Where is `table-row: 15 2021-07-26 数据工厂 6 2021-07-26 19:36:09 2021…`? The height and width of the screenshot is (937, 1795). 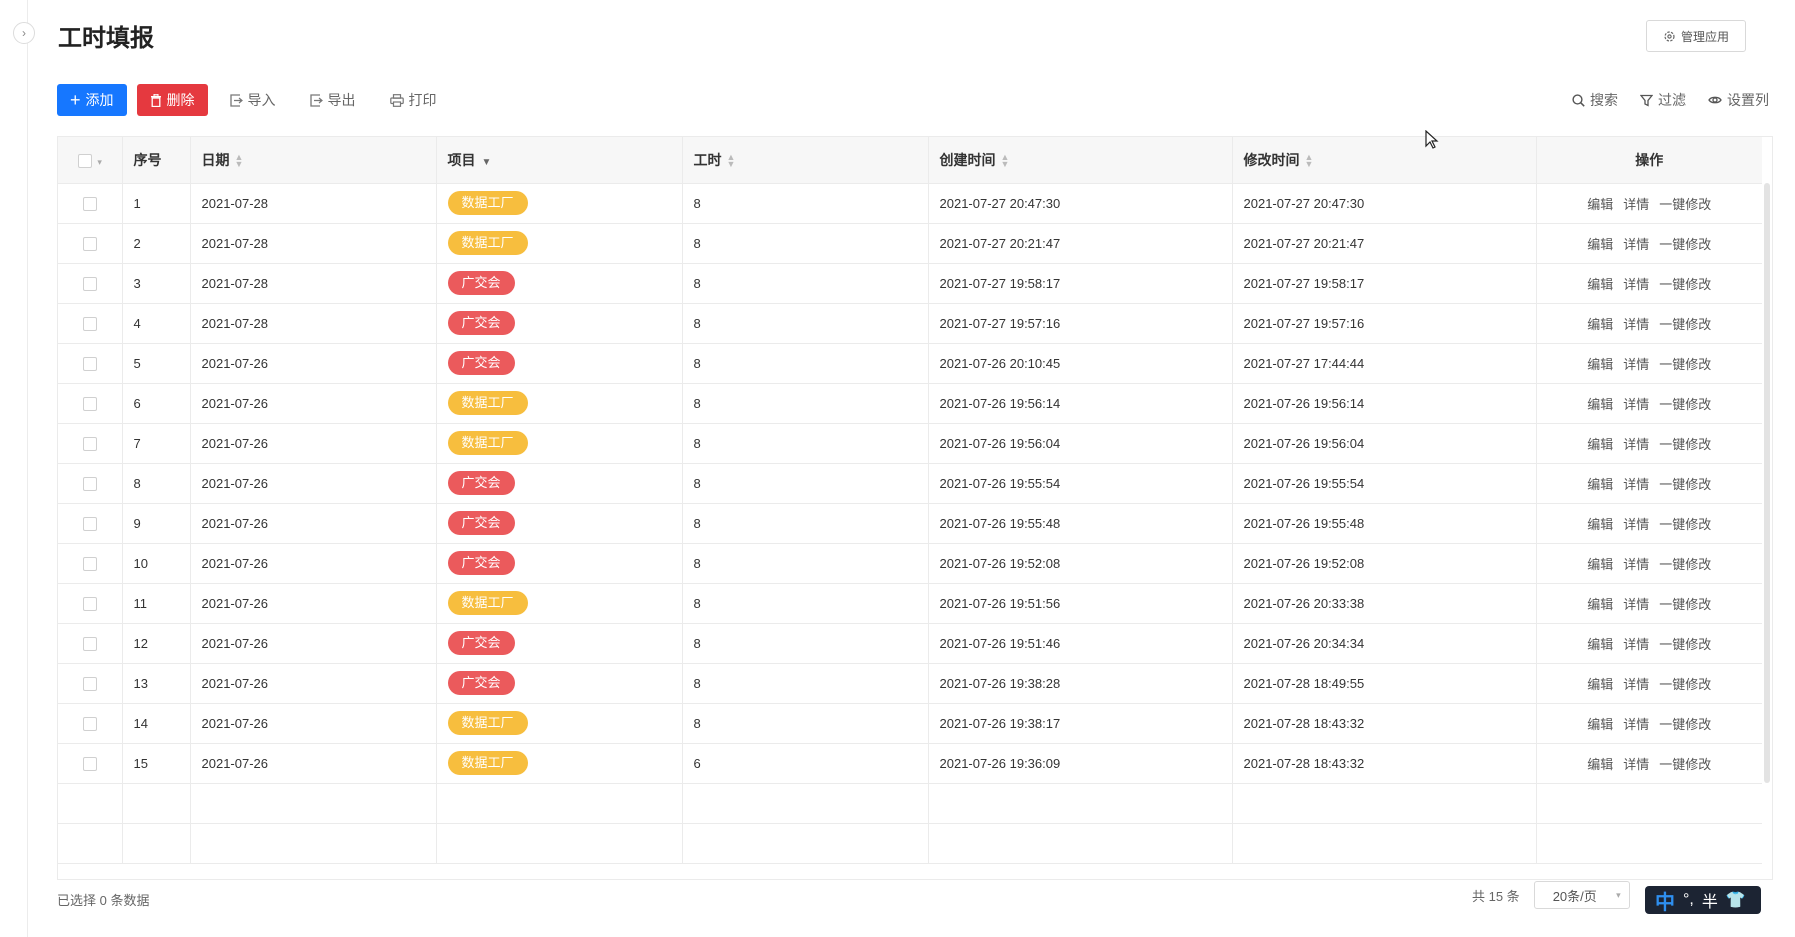
table-row: 15 2021-07-26 数据工厂 6 2021-07-26 19:36:09 2021… is located at coordinates (910, 763).